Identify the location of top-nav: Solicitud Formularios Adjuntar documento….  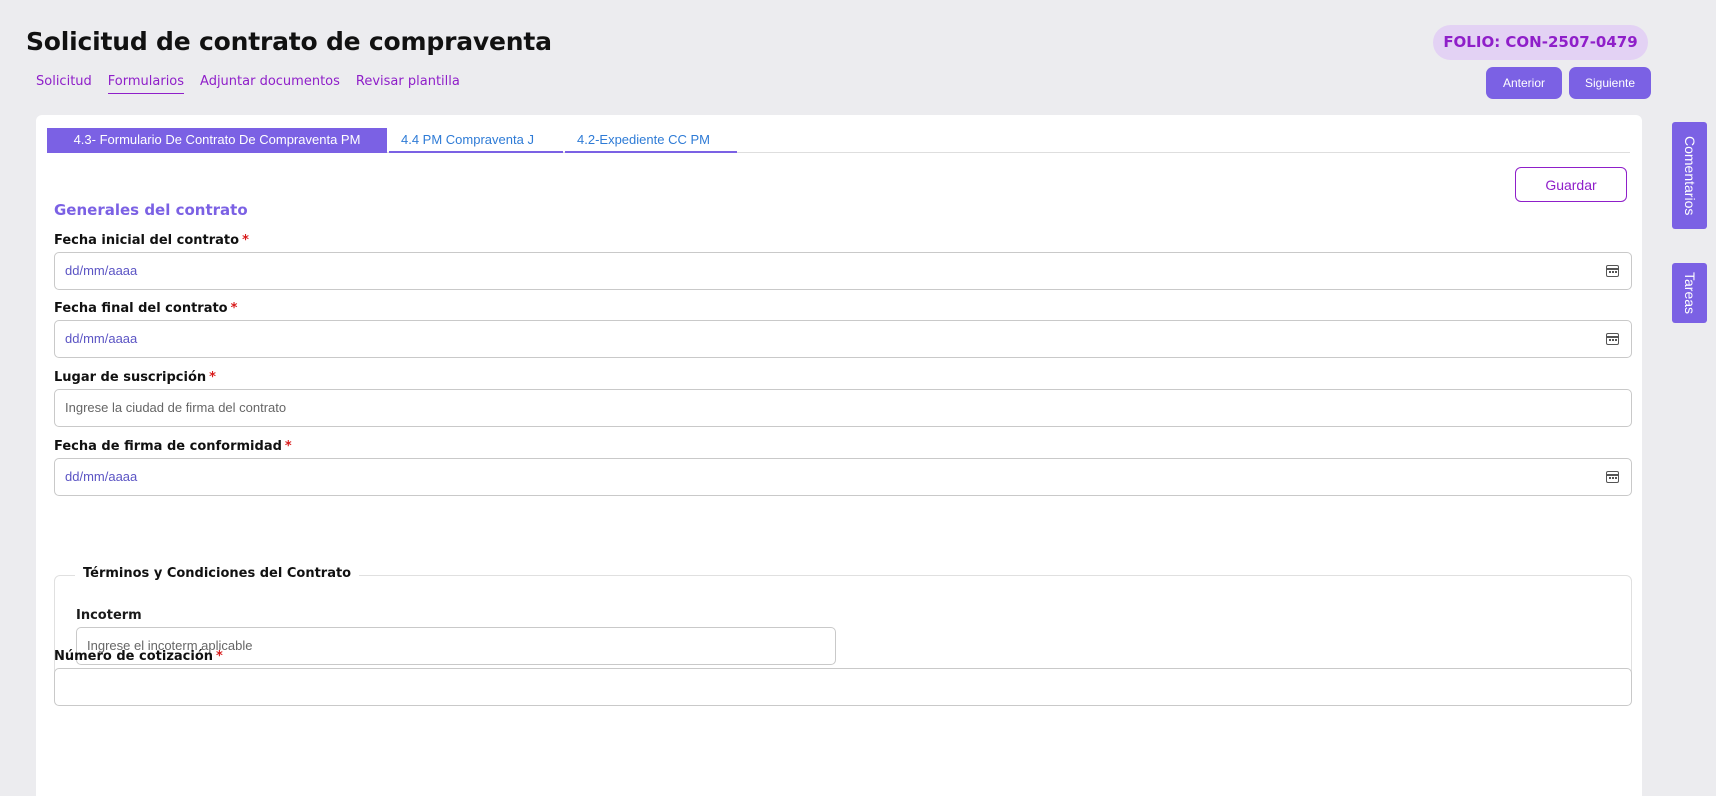
(248, 84).